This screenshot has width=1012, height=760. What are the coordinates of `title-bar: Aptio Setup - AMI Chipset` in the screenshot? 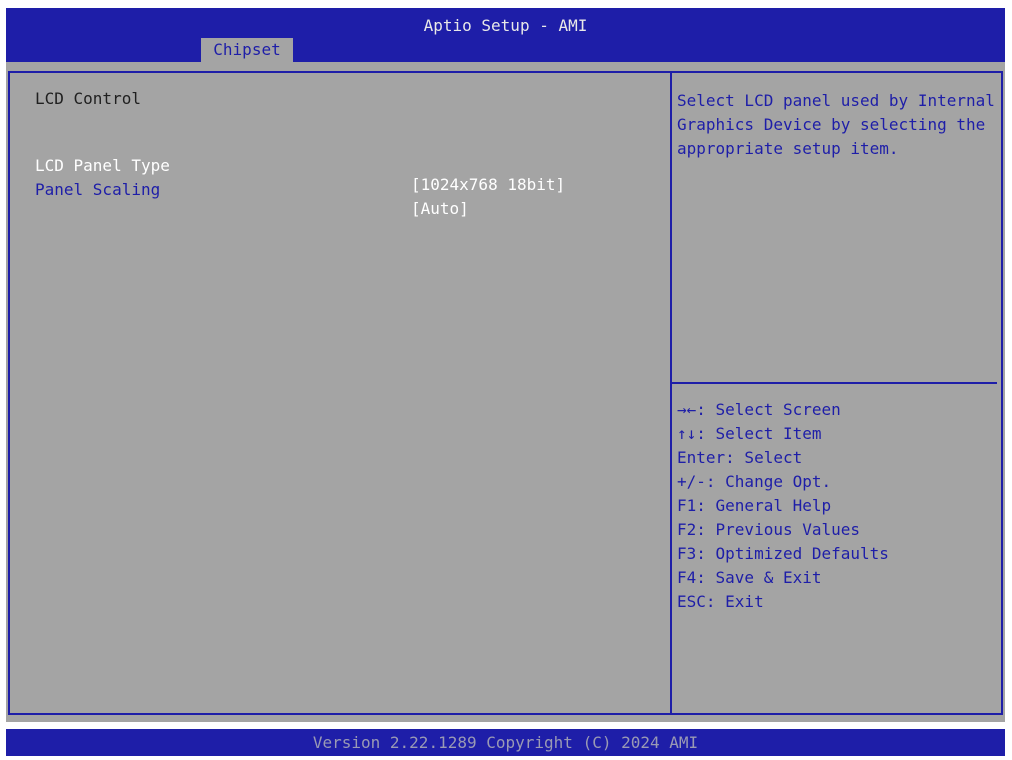 It's located at (505, 35).